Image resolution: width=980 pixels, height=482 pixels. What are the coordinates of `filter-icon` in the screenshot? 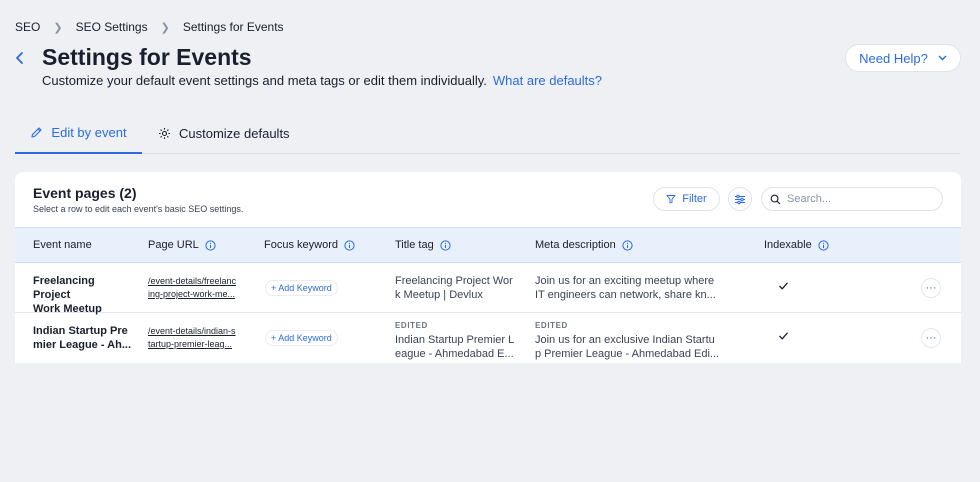 It's located at (671, 199).